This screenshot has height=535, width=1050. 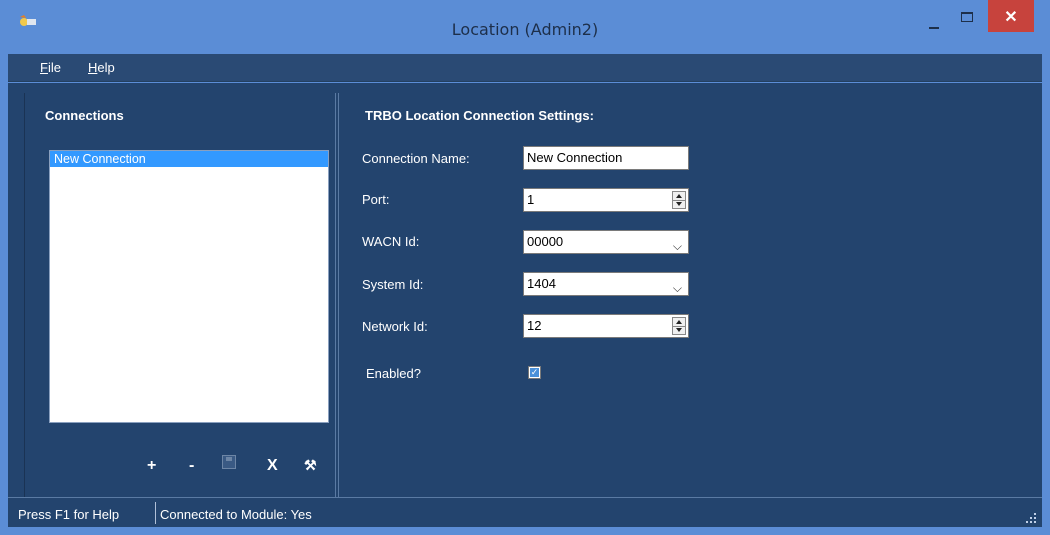 I want to click on delete-connection-button: X, so click(x=272, y=466).